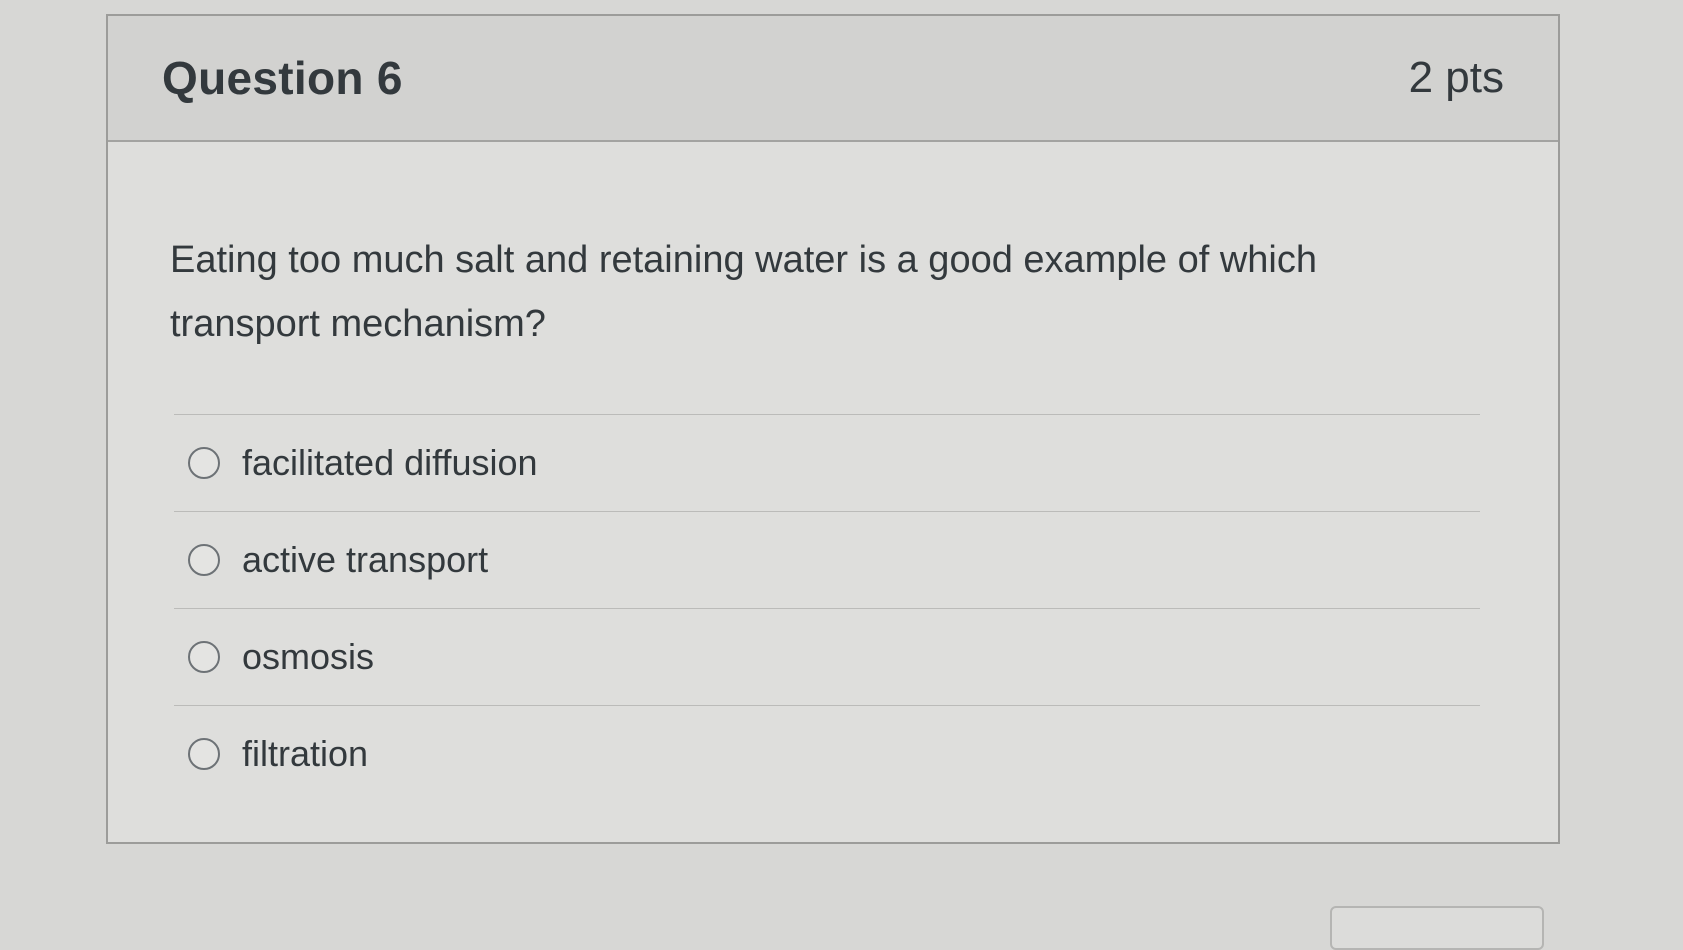 The width and height of the screenshot is (1683, 950). I want to click on answer-option-osmosis: osmosis, so click(825, 657).